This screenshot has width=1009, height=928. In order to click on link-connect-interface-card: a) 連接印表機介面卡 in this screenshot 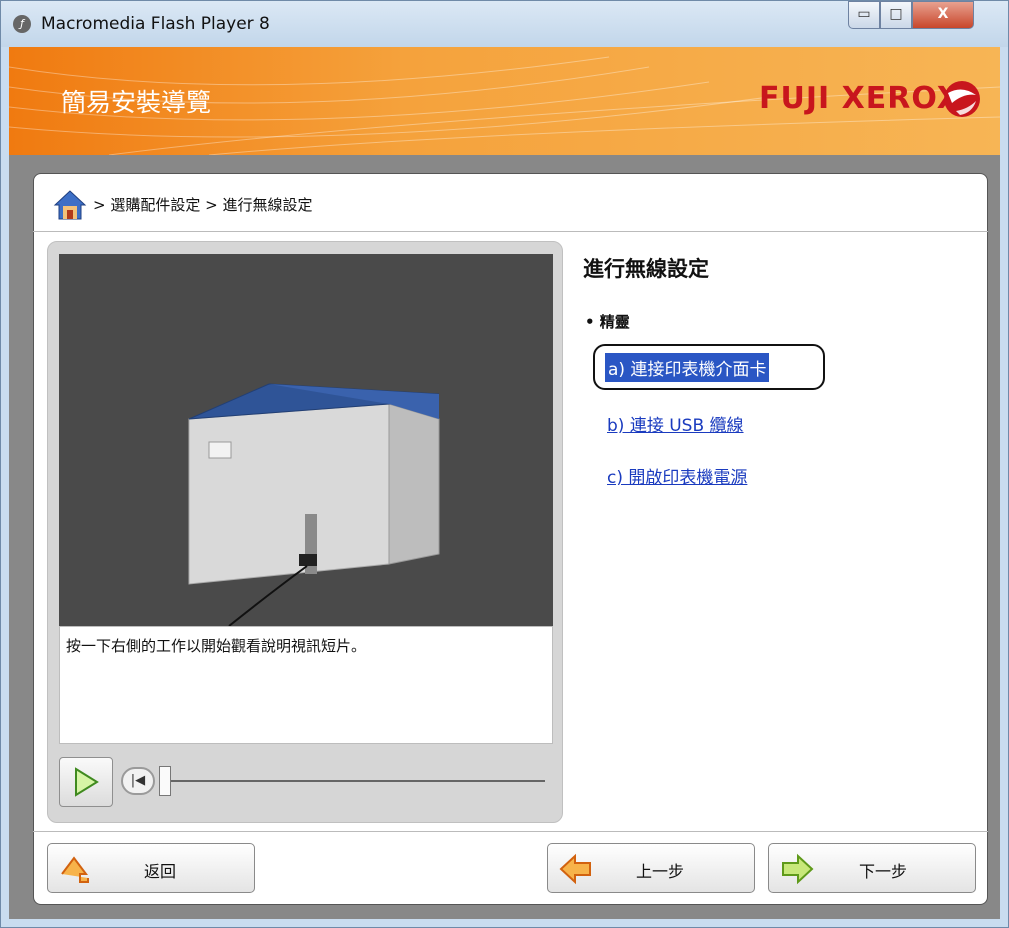, I will do `click(687, 367)`.